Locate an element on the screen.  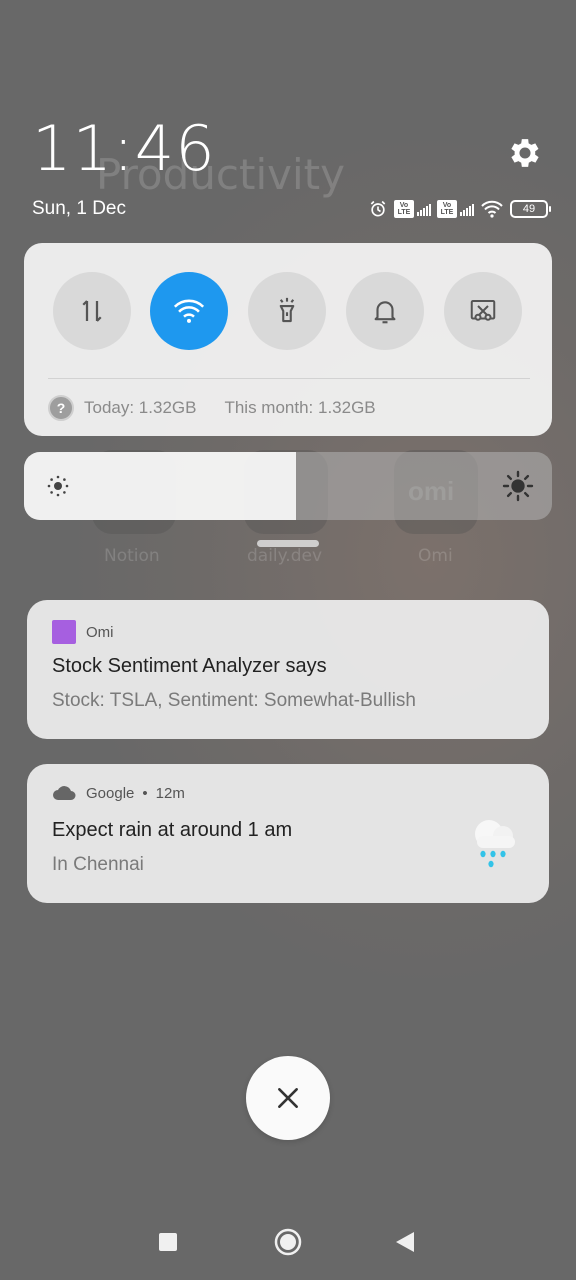
screenshot-toggle is located at coordinates (483, 311).